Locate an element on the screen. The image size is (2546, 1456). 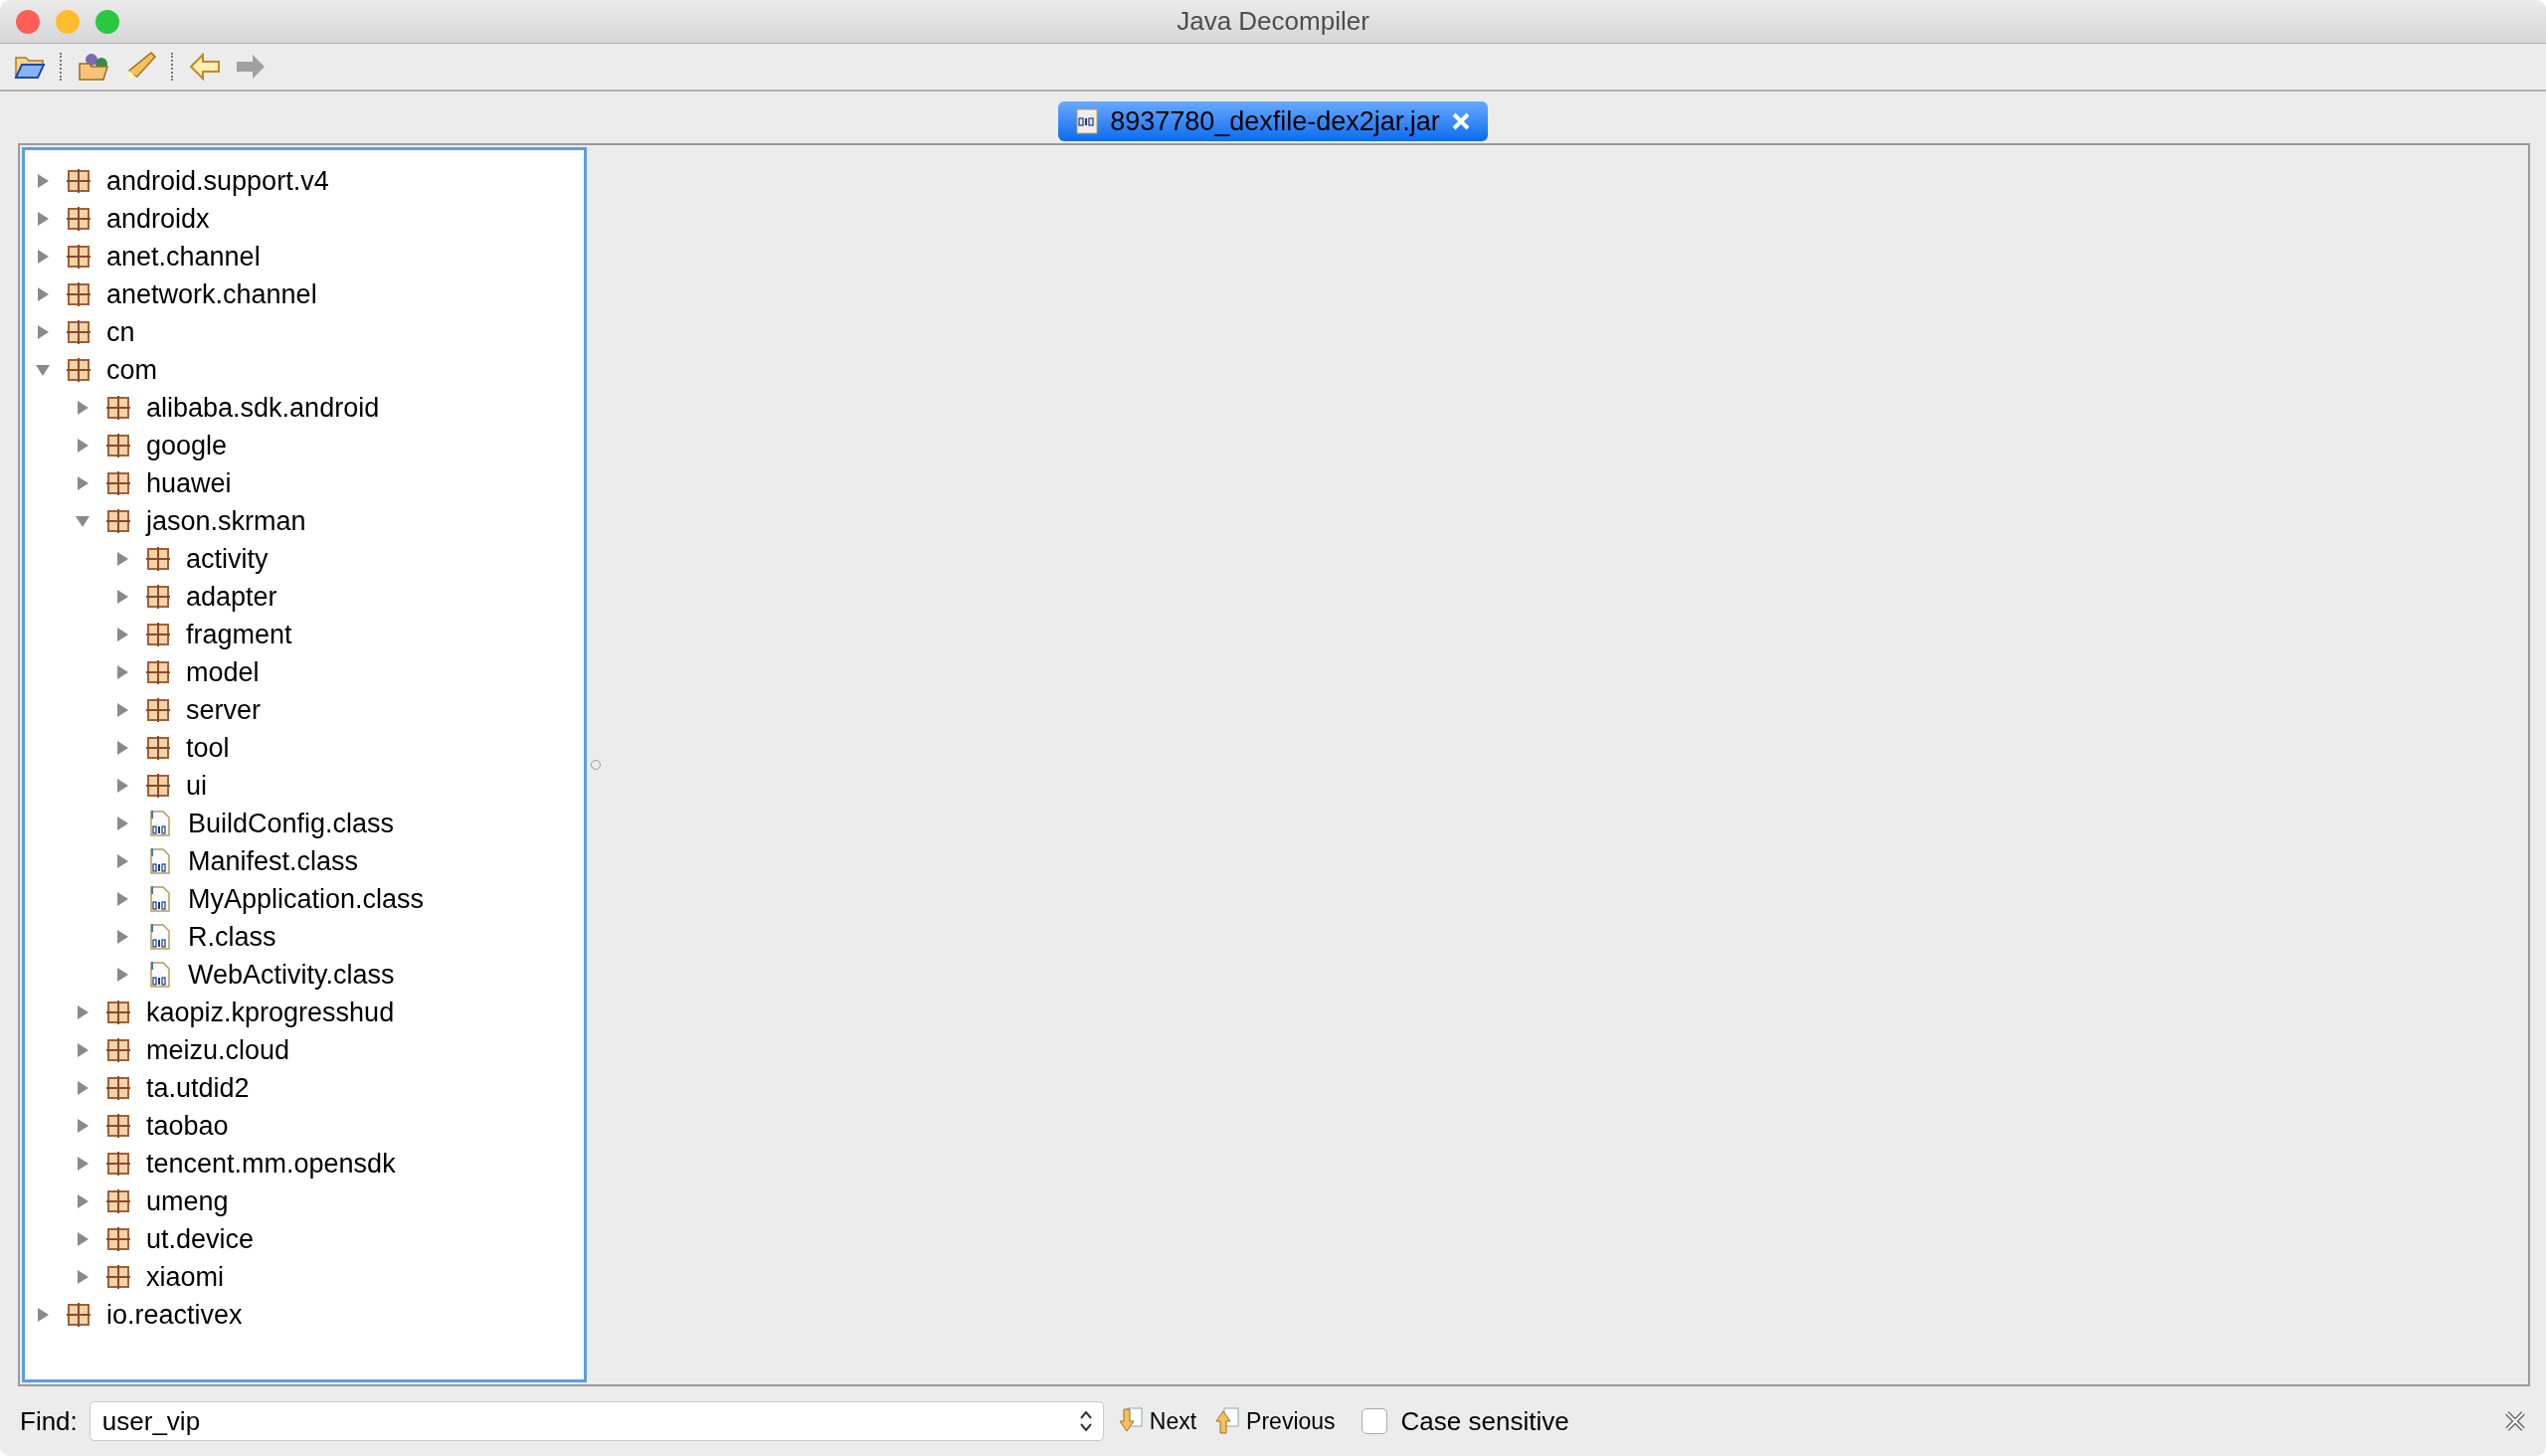
tree-item: xiaomi is located at coordinates (185, 1277).